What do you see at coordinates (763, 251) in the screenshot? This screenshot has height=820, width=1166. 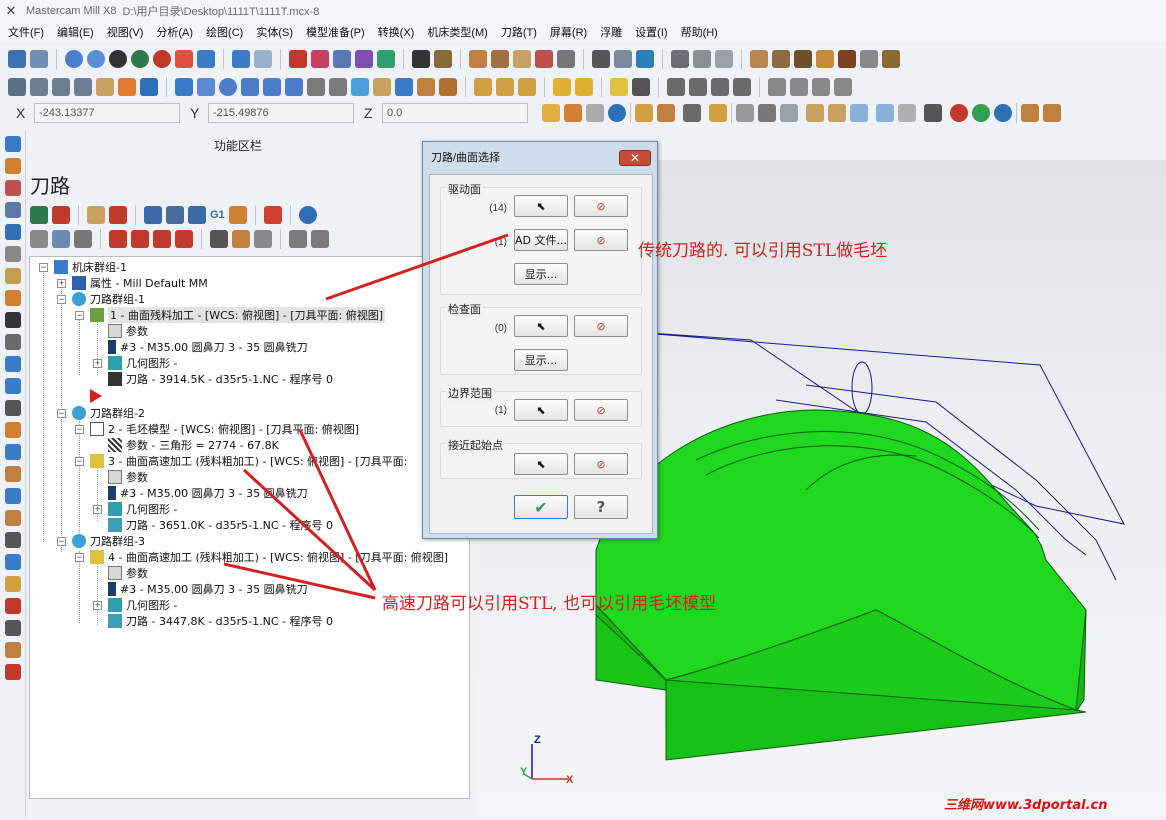 I see `annotation-traditional: 传统刀路的. 可以引用STL做毛坯` at bounding box center [763, 251].